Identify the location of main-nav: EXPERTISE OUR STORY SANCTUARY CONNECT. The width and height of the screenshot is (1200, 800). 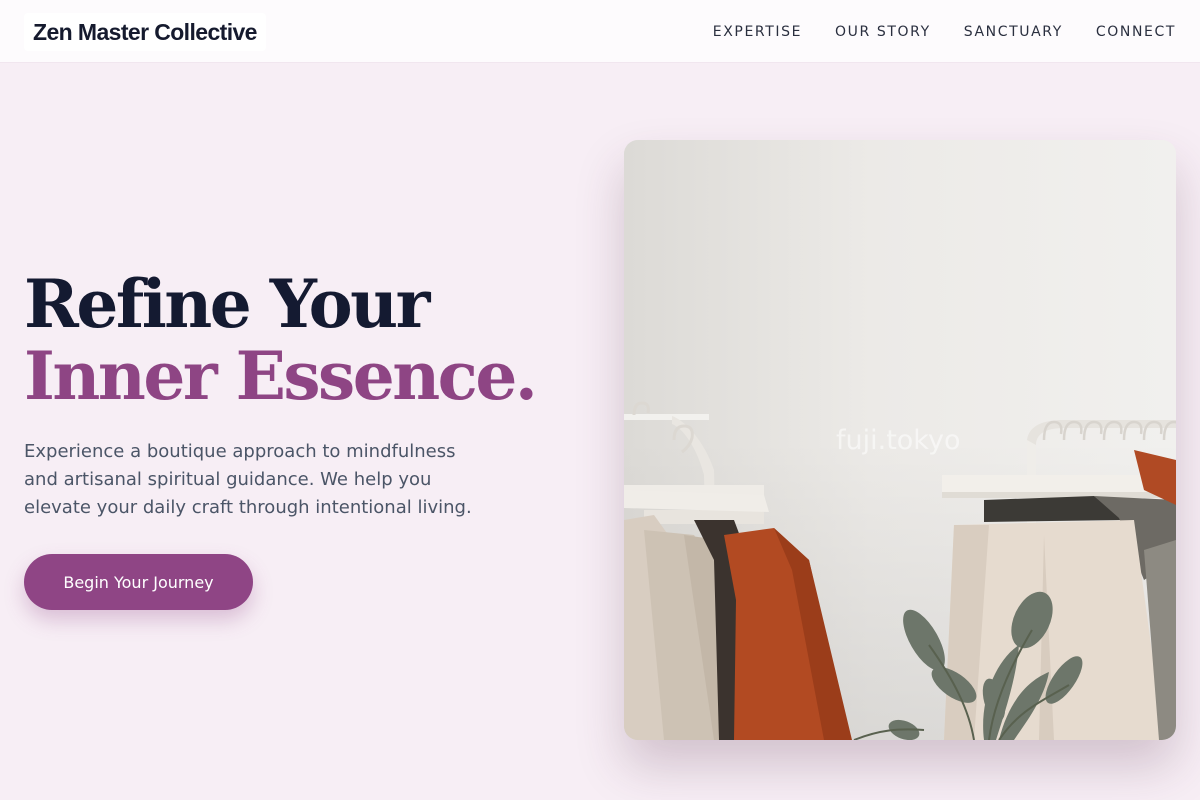
(944, 31).